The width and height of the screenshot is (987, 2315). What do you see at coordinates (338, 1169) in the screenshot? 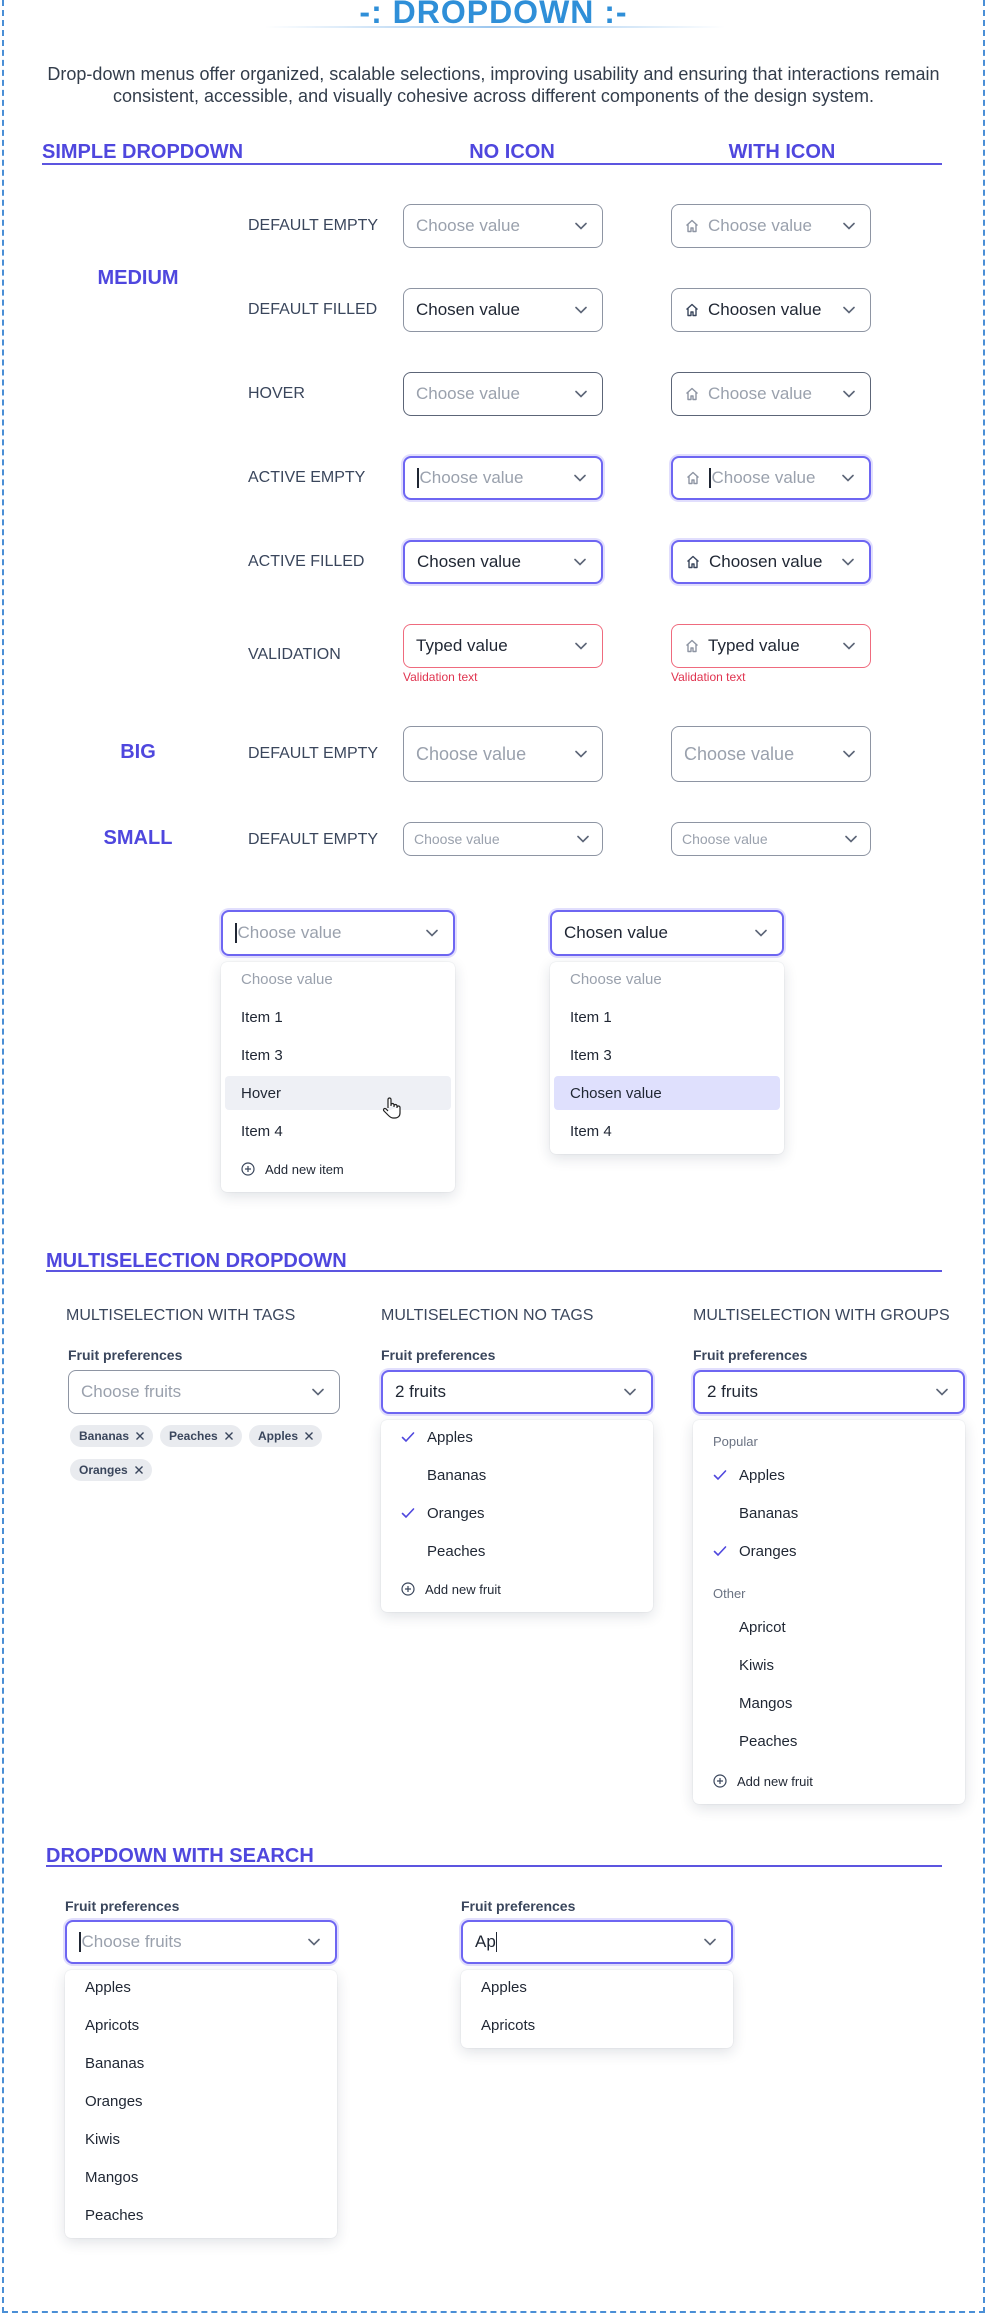
I see `add-new-item-button: Add new item` at bounding box center [338, 1169].